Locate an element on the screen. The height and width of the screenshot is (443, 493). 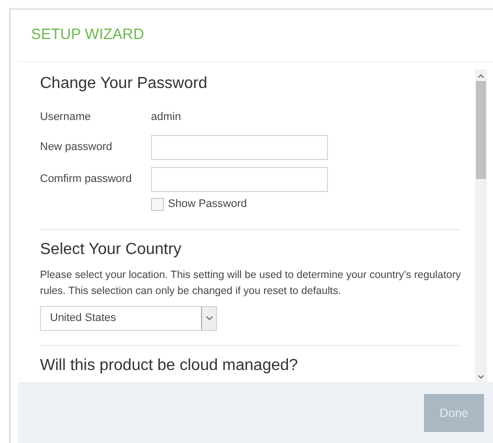
scrollbar is located at coordinates (481, 225).